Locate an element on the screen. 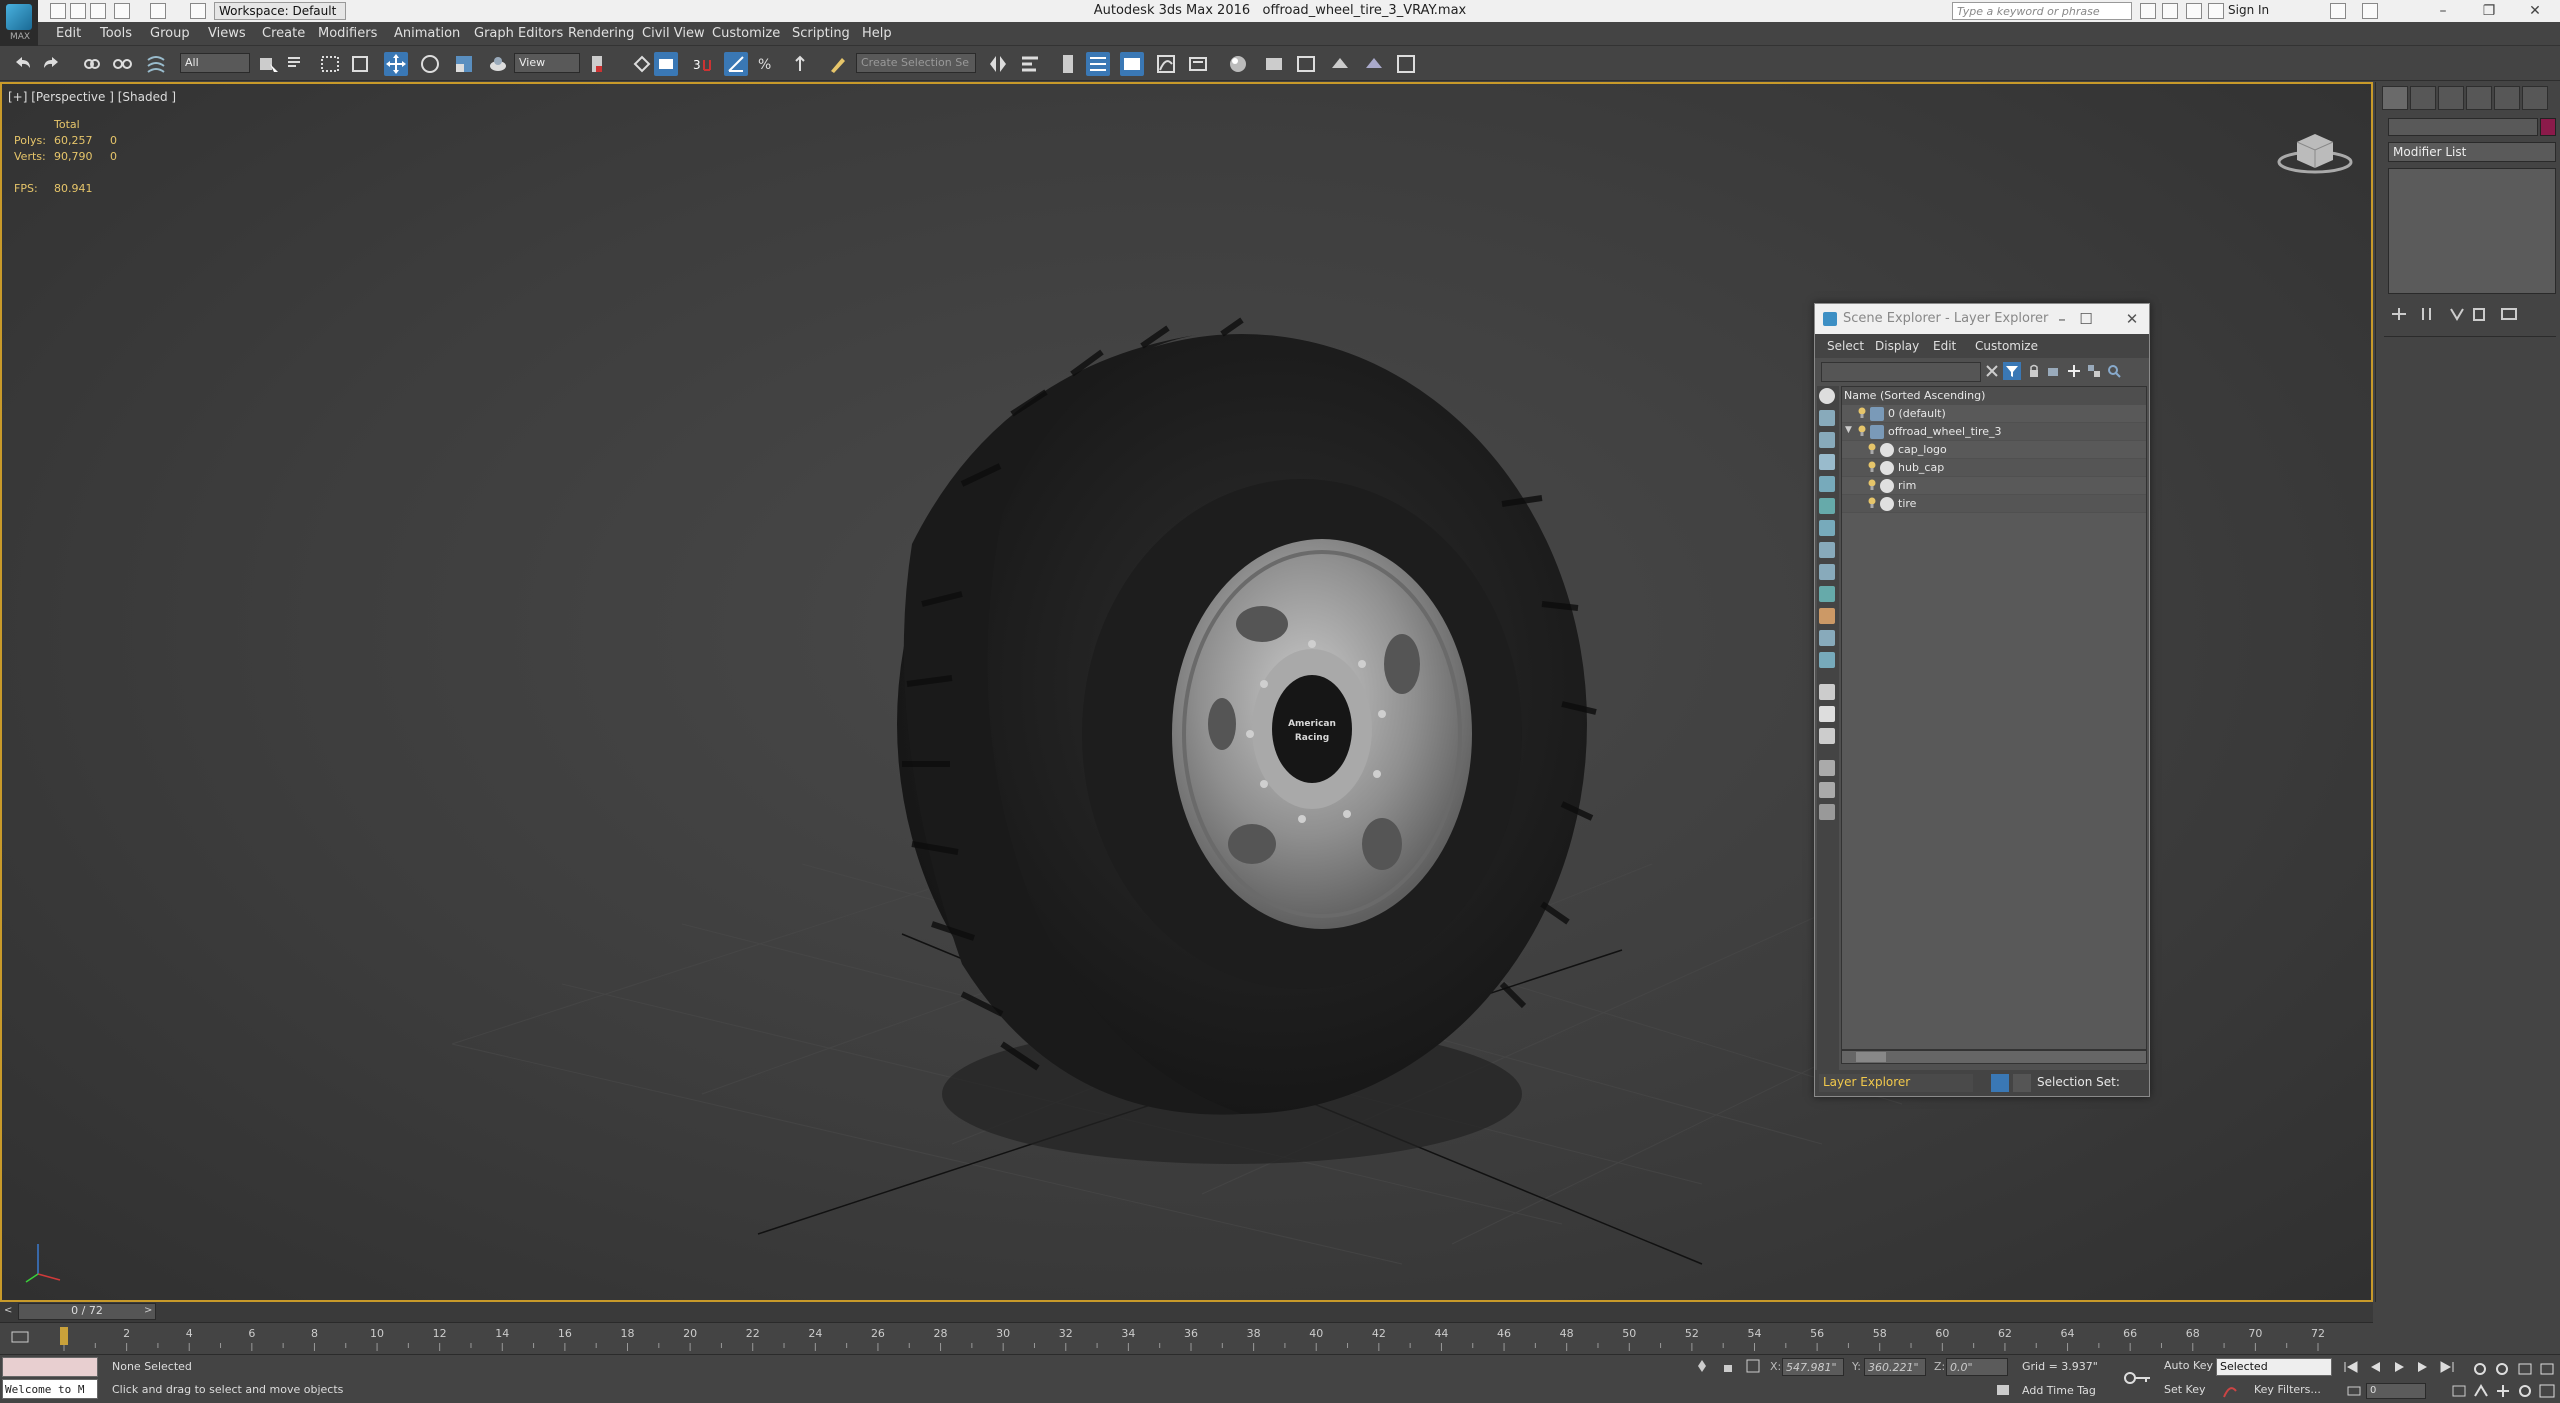 This screenshot has width=2560, height=1403. viewcube-icon is located at coordinates (2315, 148).